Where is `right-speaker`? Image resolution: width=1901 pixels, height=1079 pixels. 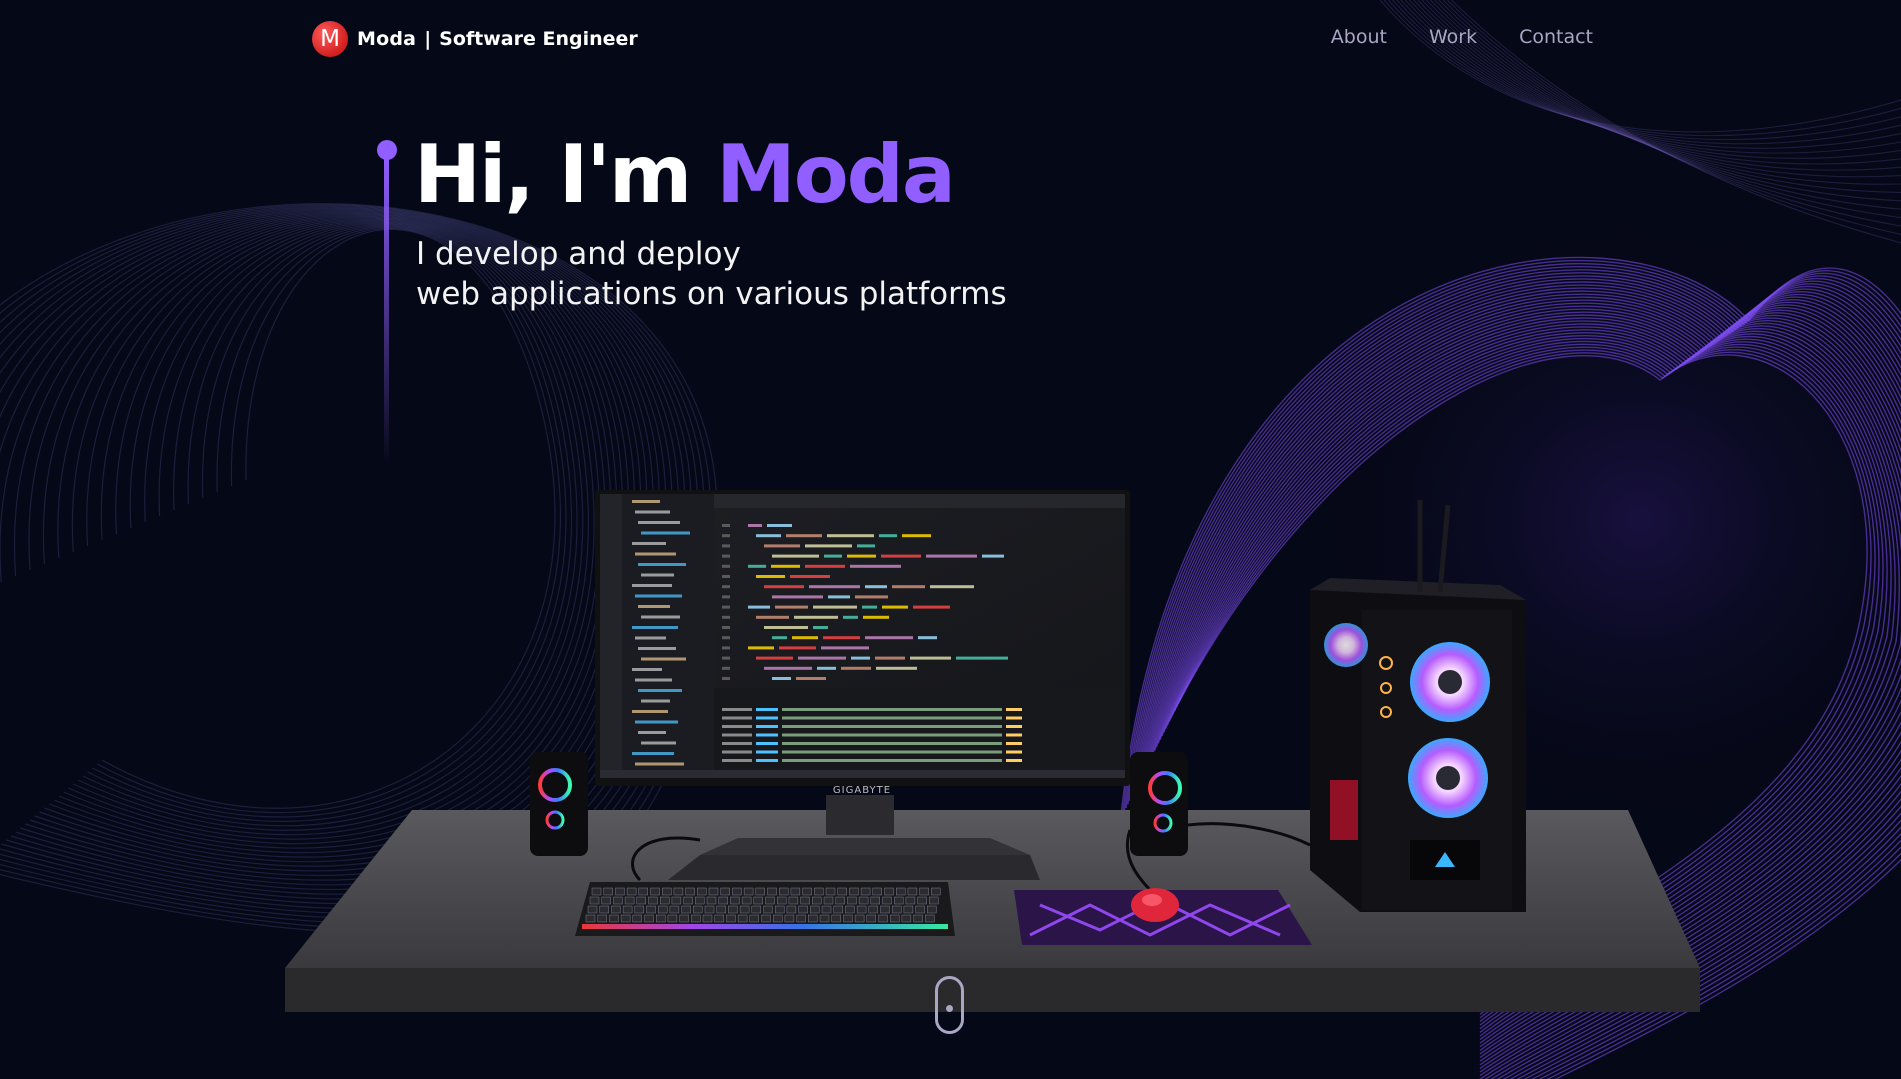 right-speaker is located at coordinates (1159, 804).